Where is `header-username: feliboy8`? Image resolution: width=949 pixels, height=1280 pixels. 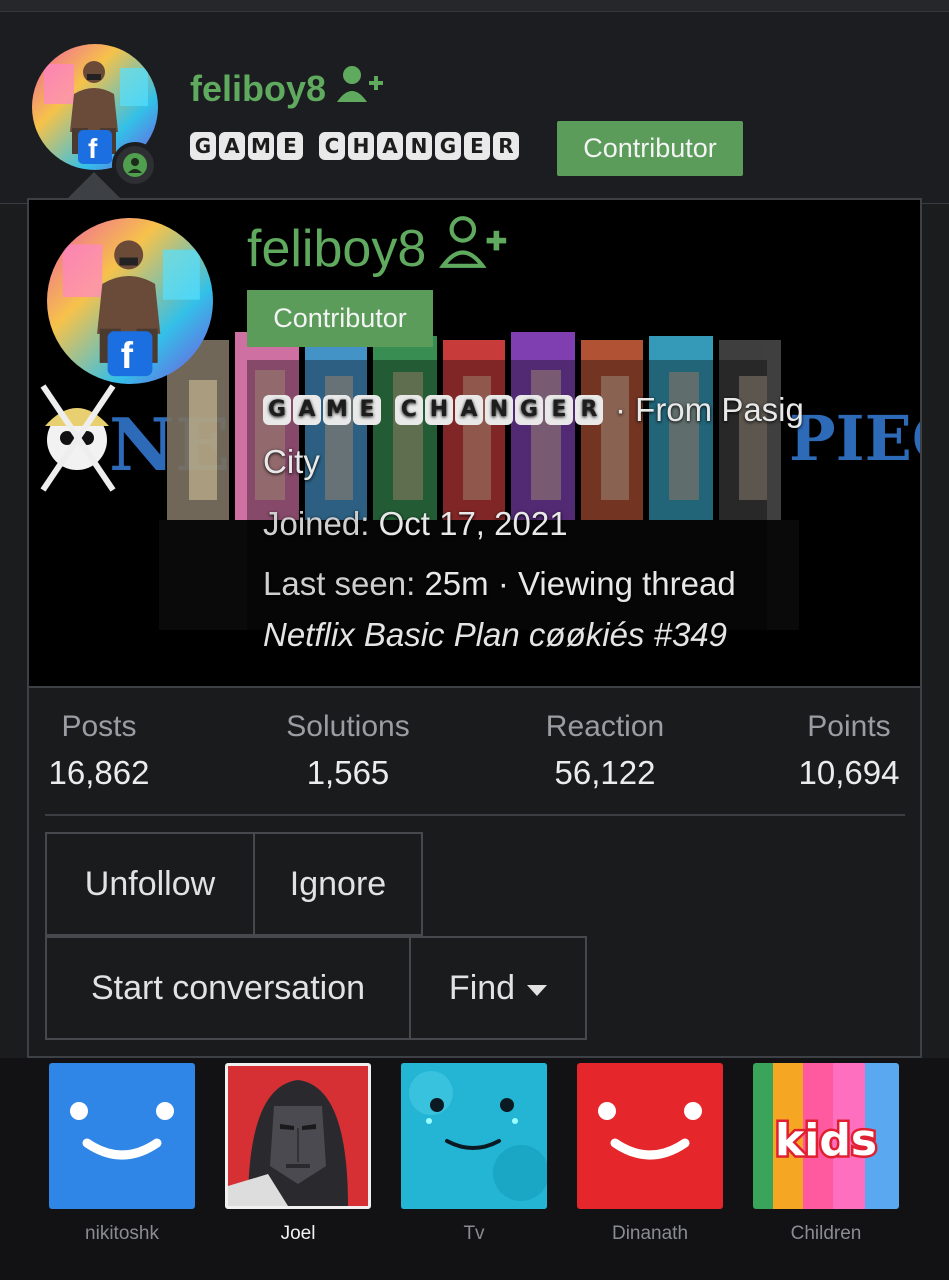
header-username: feliboy8 is located at coordinates (258, 89).